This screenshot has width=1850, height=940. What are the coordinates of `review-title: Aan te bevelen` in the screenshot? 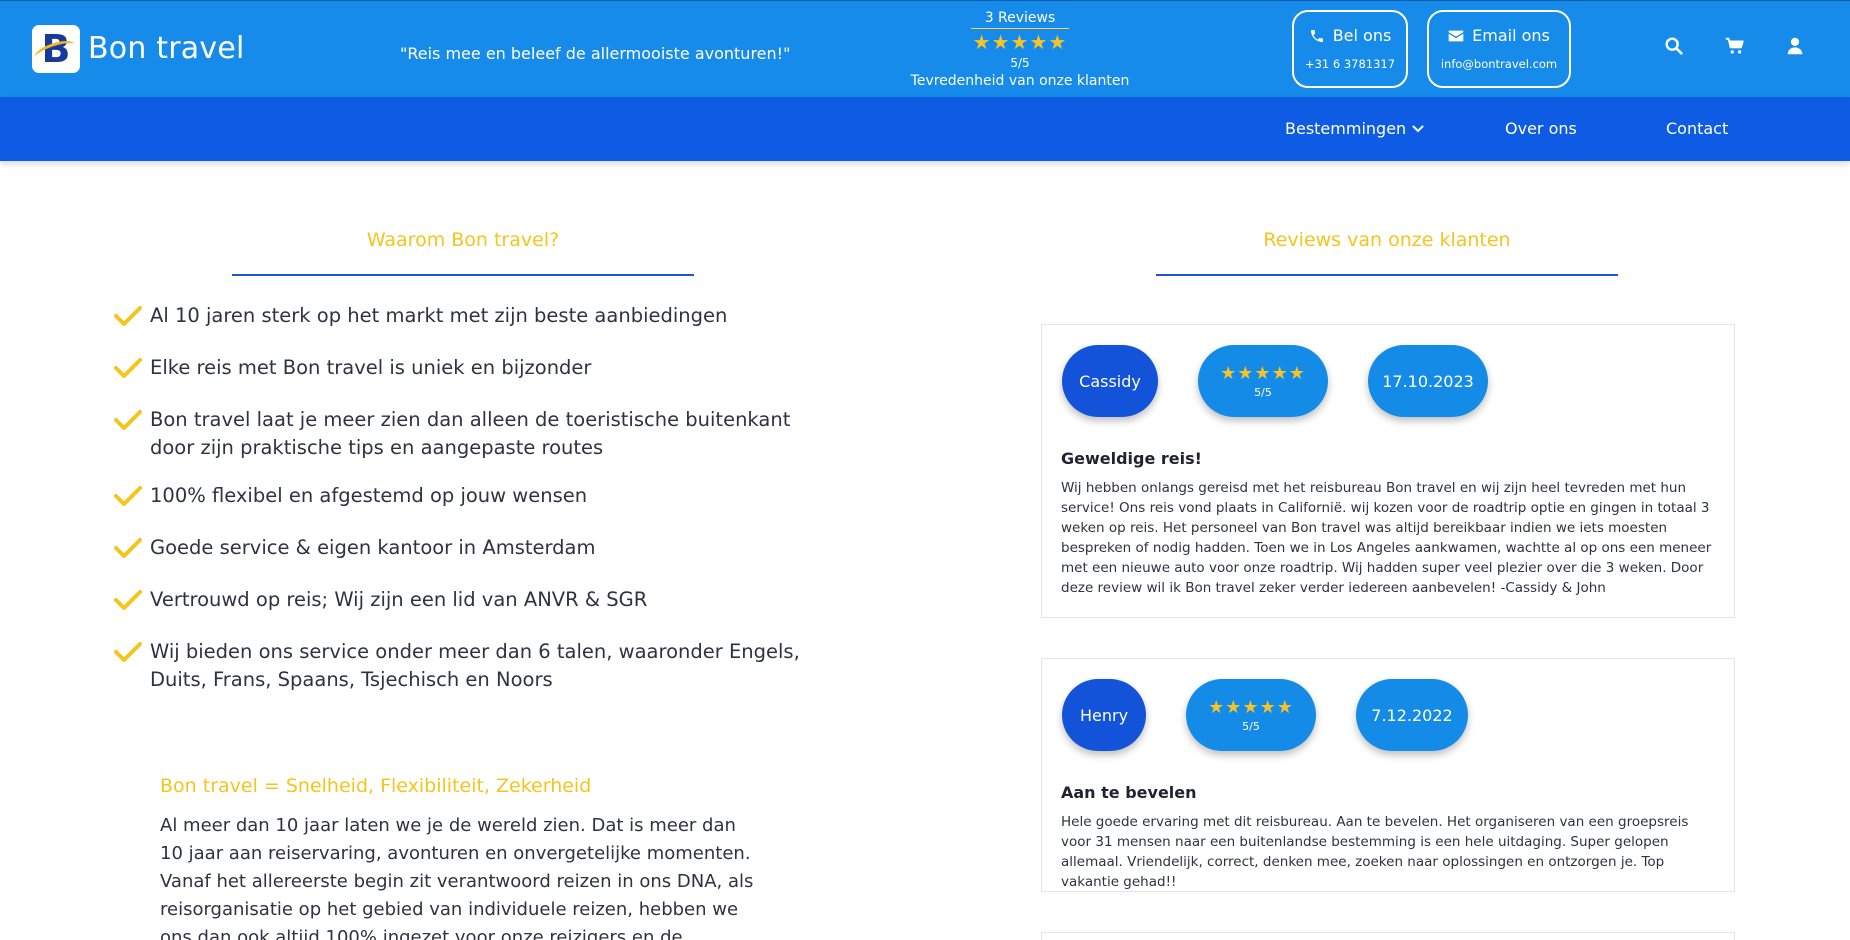 It's located at (1129, 792).